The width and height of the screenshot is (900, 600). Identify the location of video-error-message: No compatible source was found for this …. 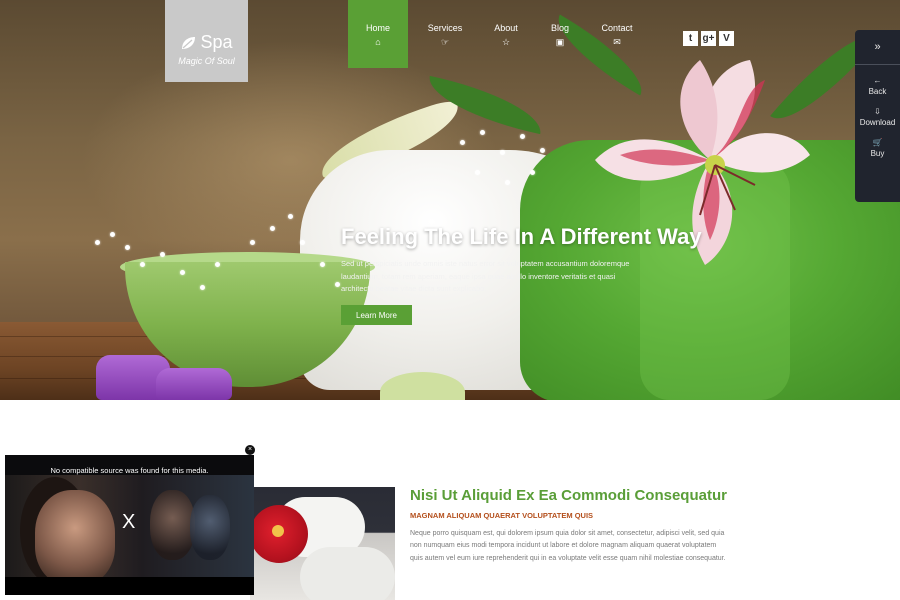
(129, 470).